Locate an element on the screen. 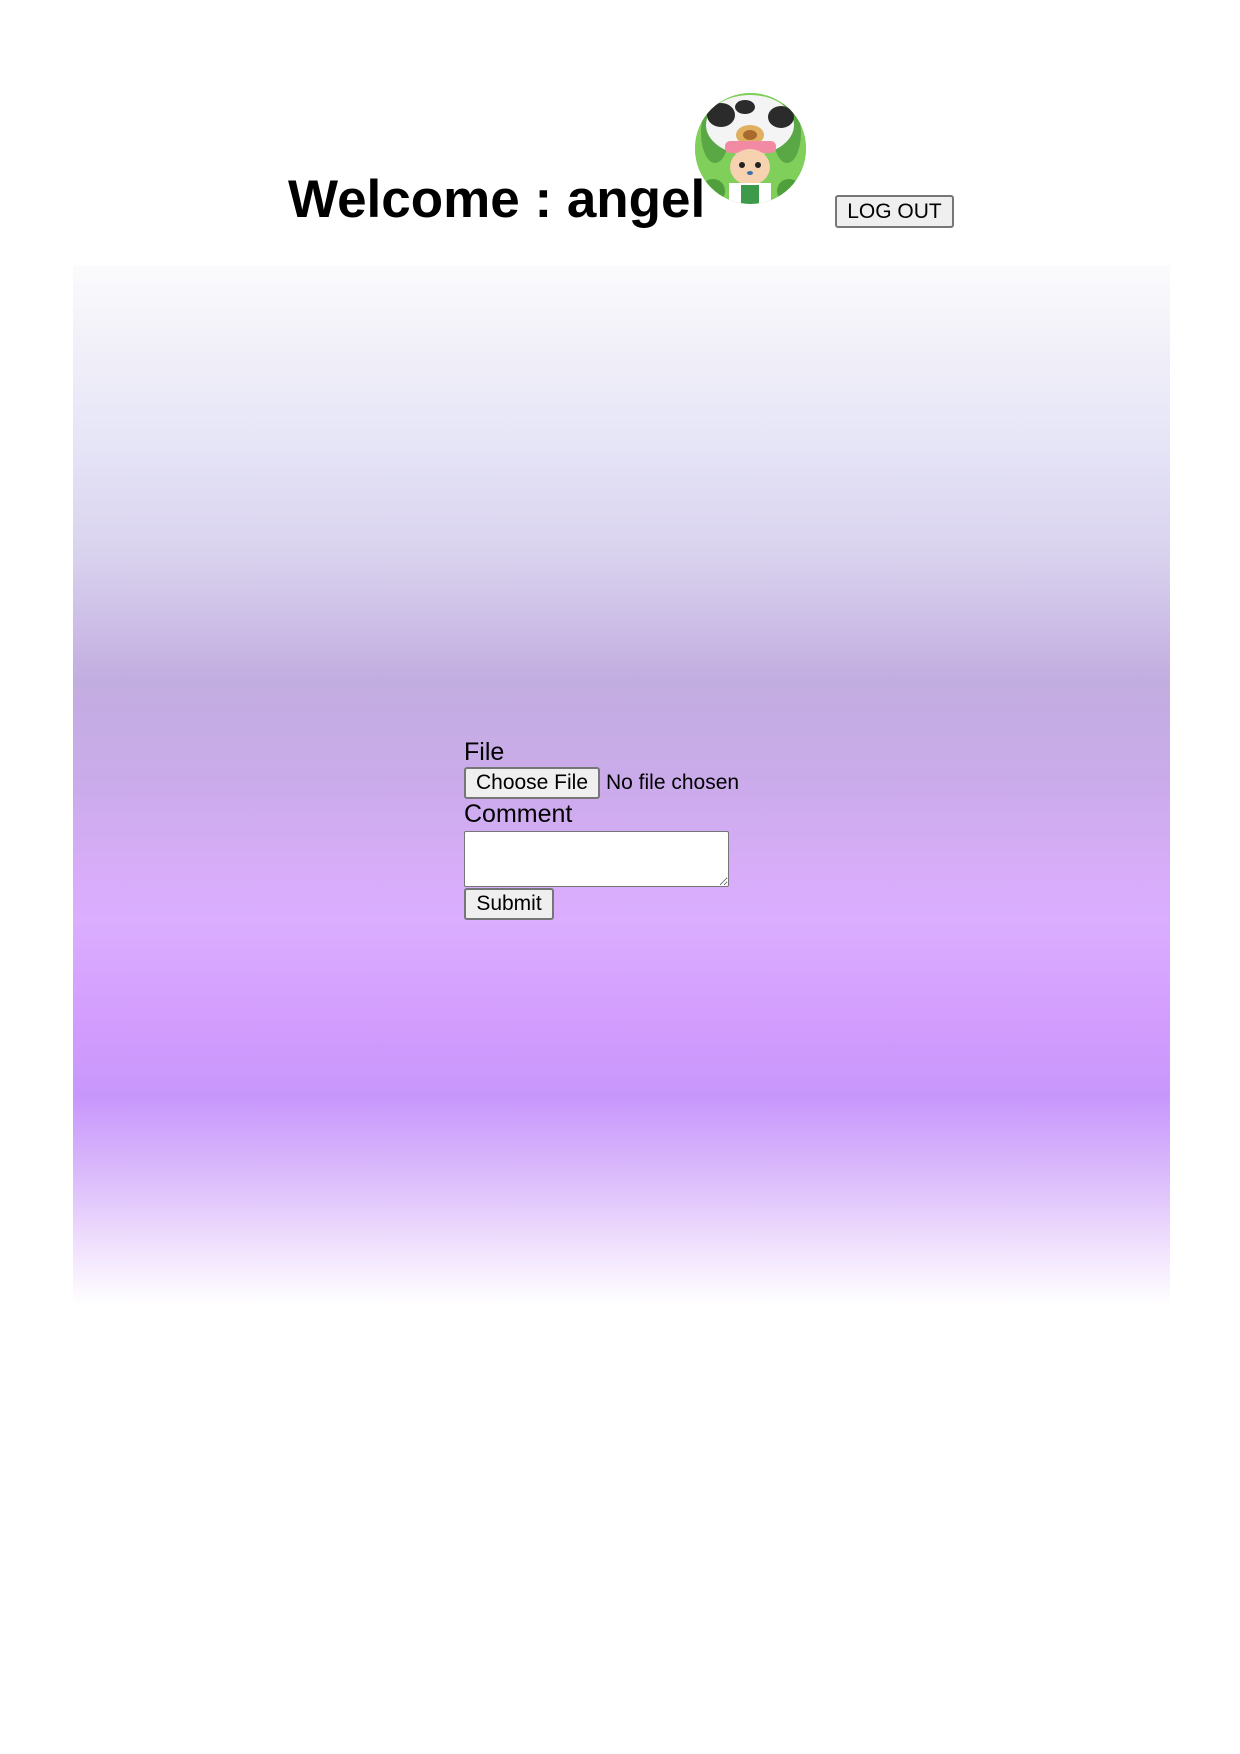  submit-button: Submit is located at coordinates (509, 904).